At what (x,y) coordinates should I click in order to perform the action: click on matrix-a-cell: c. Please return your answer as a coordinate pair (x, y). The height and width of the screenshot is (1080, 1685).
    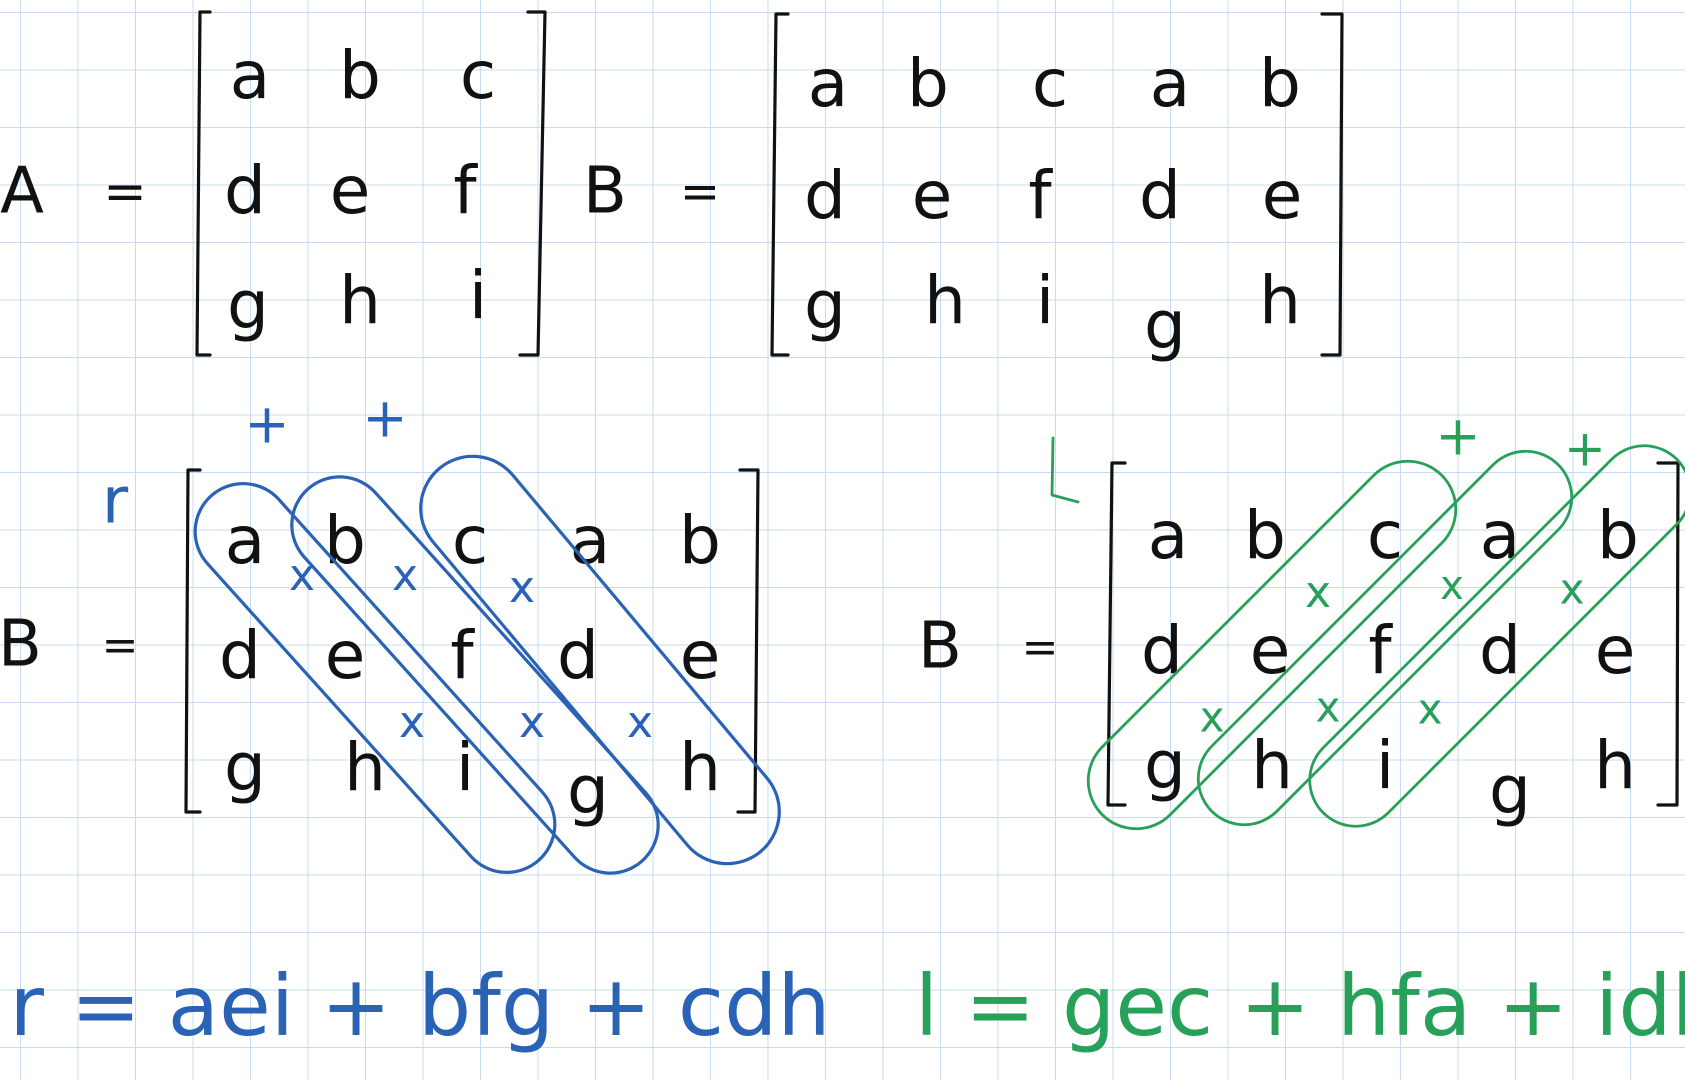
    Looking at the image, I should click on (478, 75).